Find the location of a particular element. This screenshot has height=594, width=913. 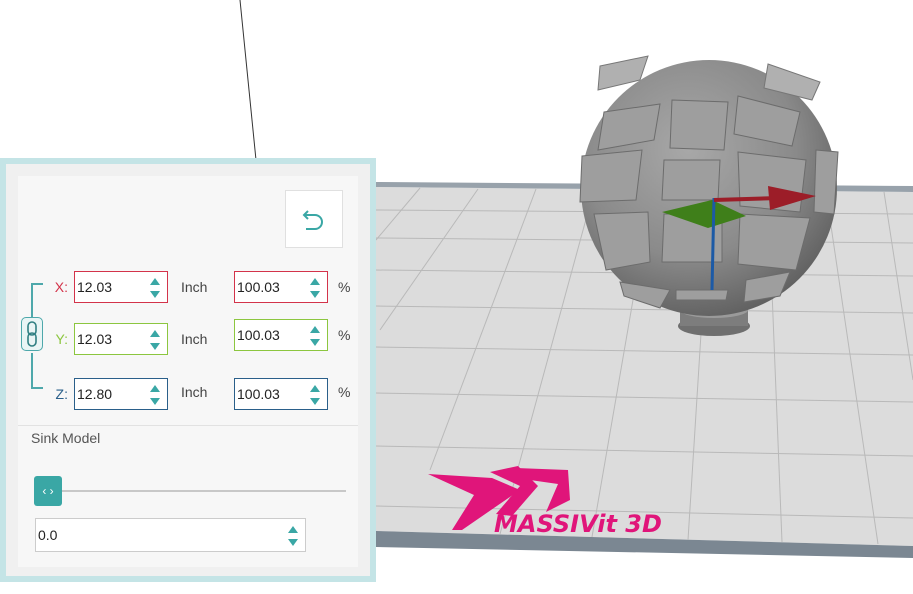

proportional-link-button is located at coordinates (32, 334).